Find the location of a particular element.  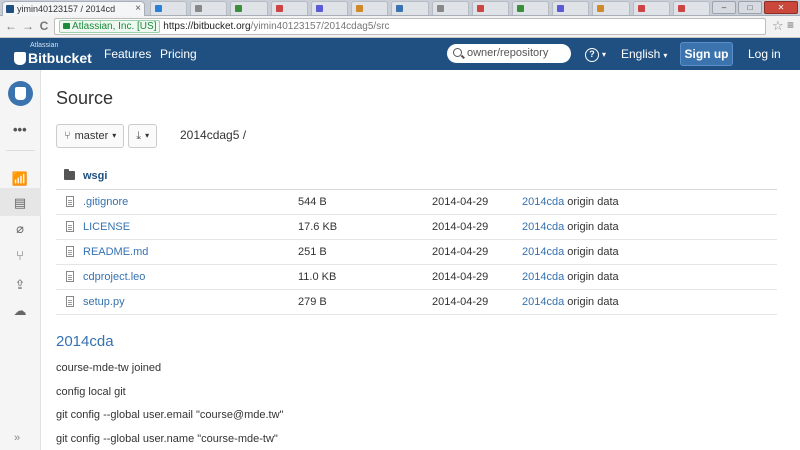

language-menu: English ▾ is located at coordinates (644, 54).